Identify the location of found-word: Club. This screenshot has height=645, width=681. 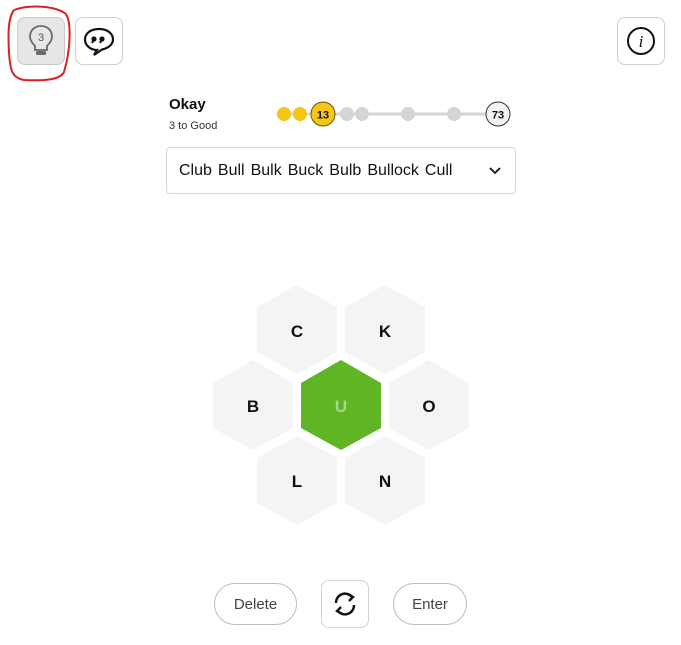
(195, 170).